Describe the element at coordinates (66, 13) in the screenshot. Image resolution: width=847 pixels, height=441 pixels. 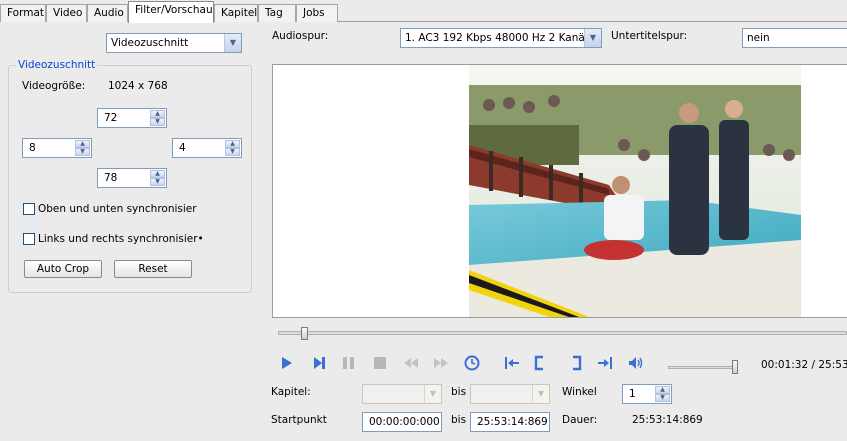
I see `tab-video: Video` at that location.